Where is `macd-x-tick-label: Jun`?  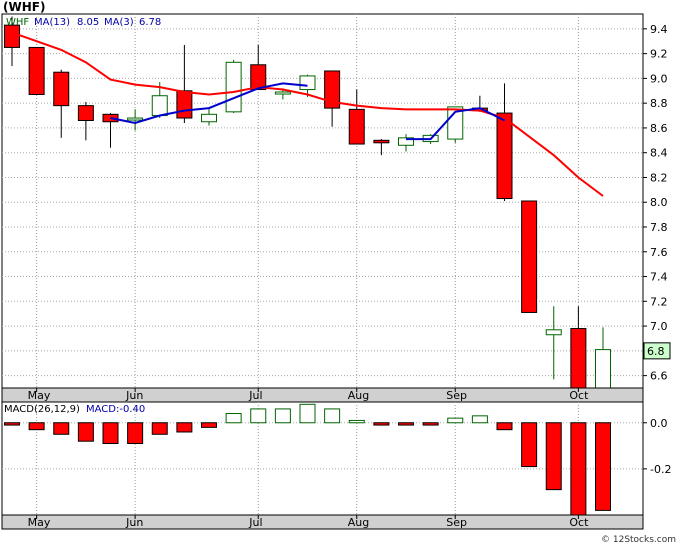 macd-x-tick-label: Jun is located at coordinates (134, 522).